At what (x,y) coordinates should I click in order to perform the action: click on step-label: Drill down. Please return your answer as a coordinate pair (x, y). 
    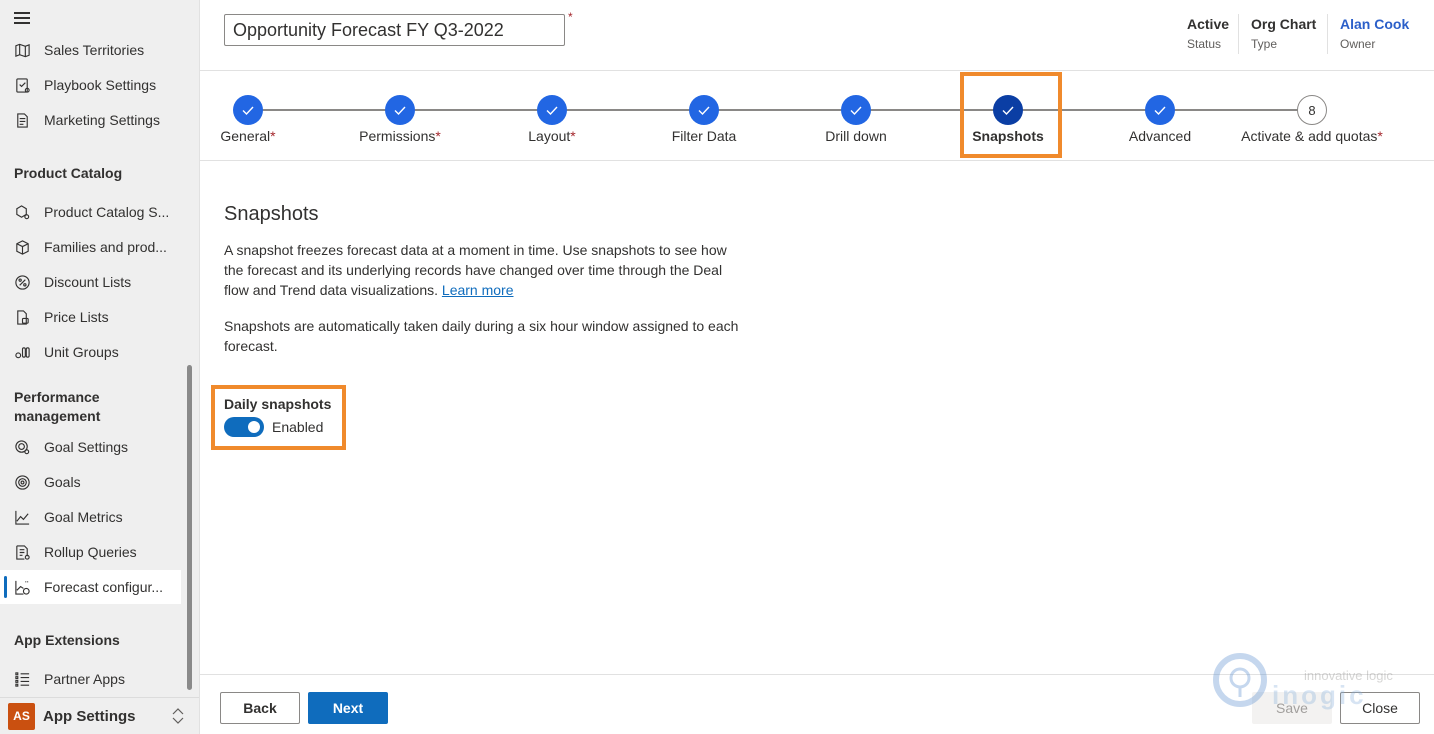
    Looking at the image, I should click on (856, 136).